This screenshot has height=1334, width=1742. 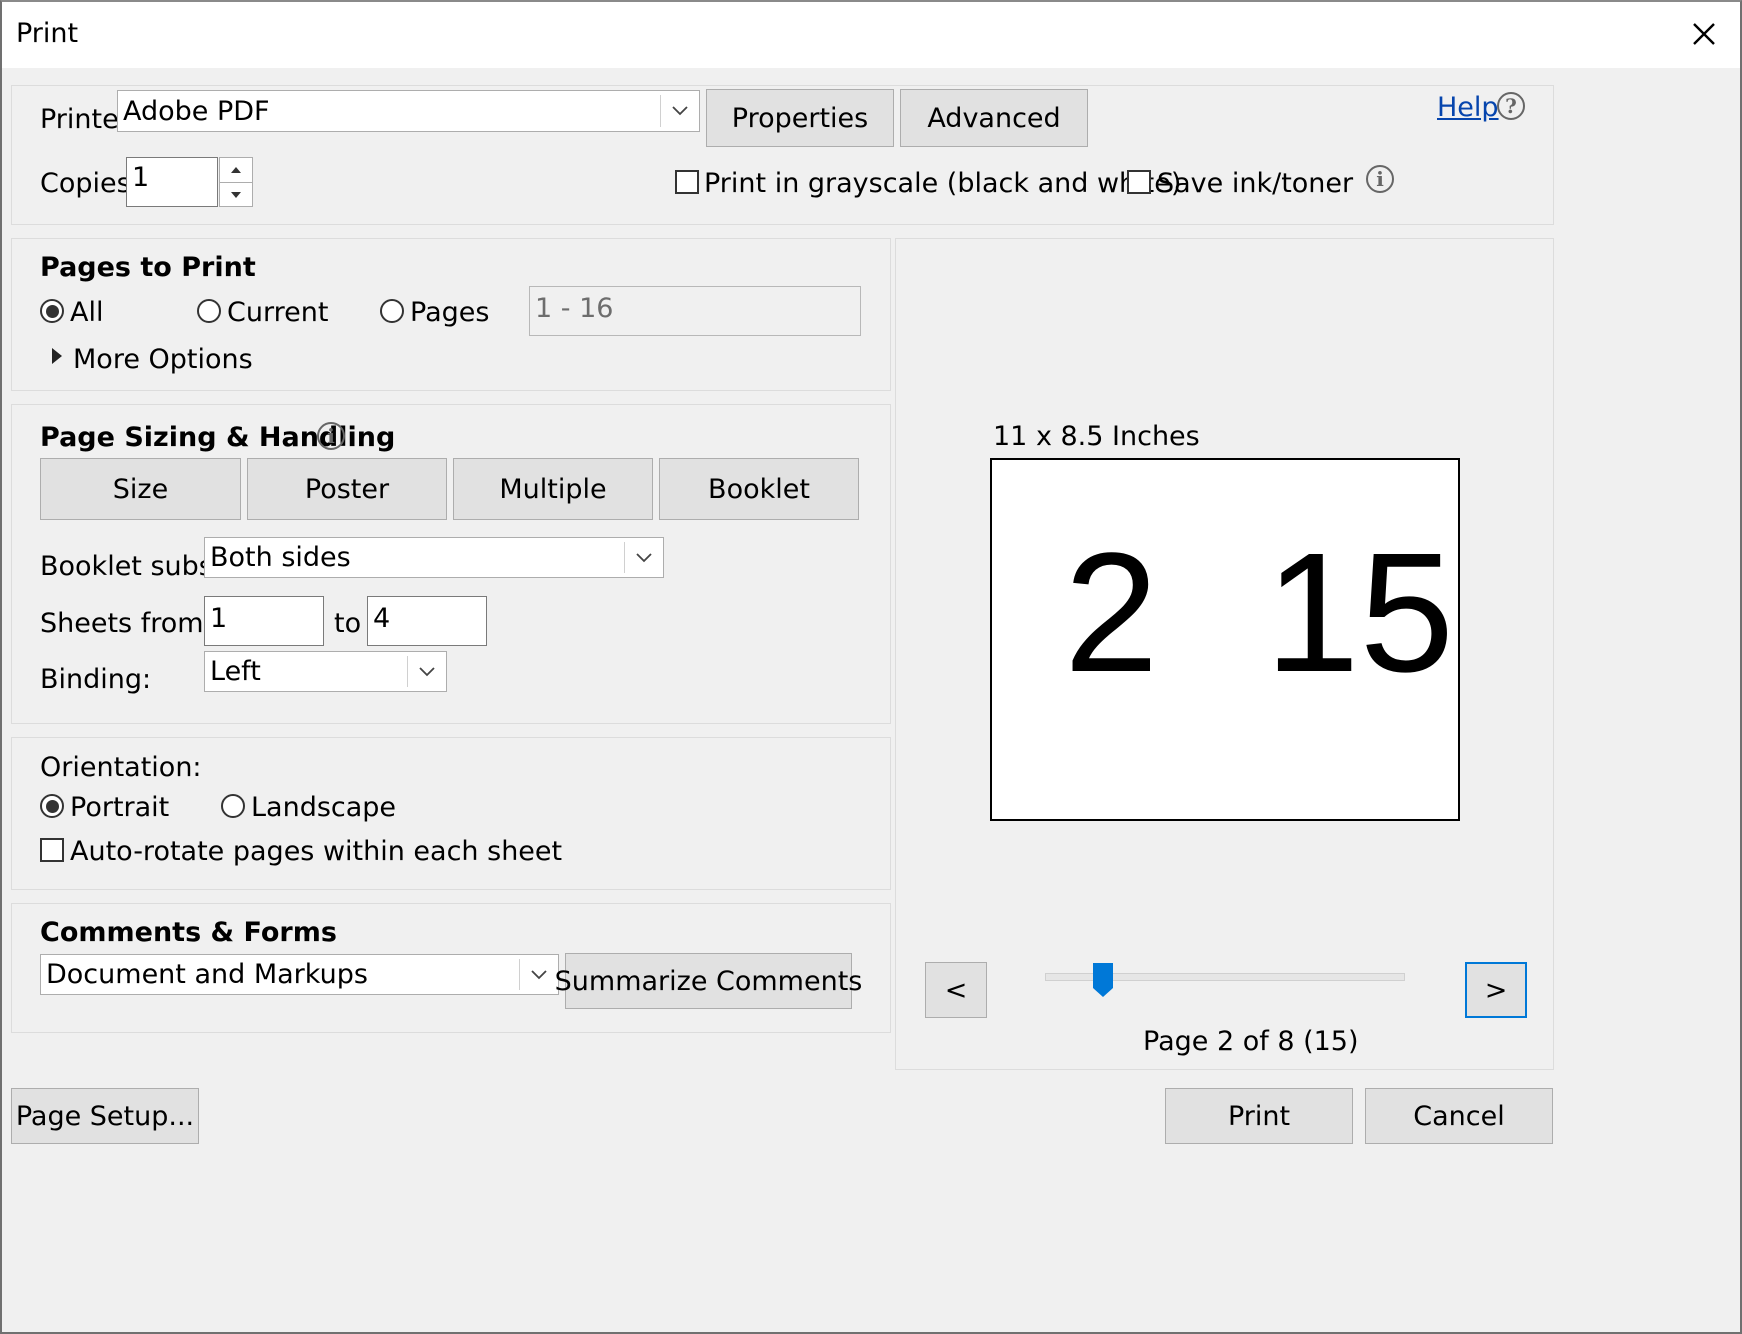 I want to click on preview-left-page-number: 2, so click(x=1111, y=613).